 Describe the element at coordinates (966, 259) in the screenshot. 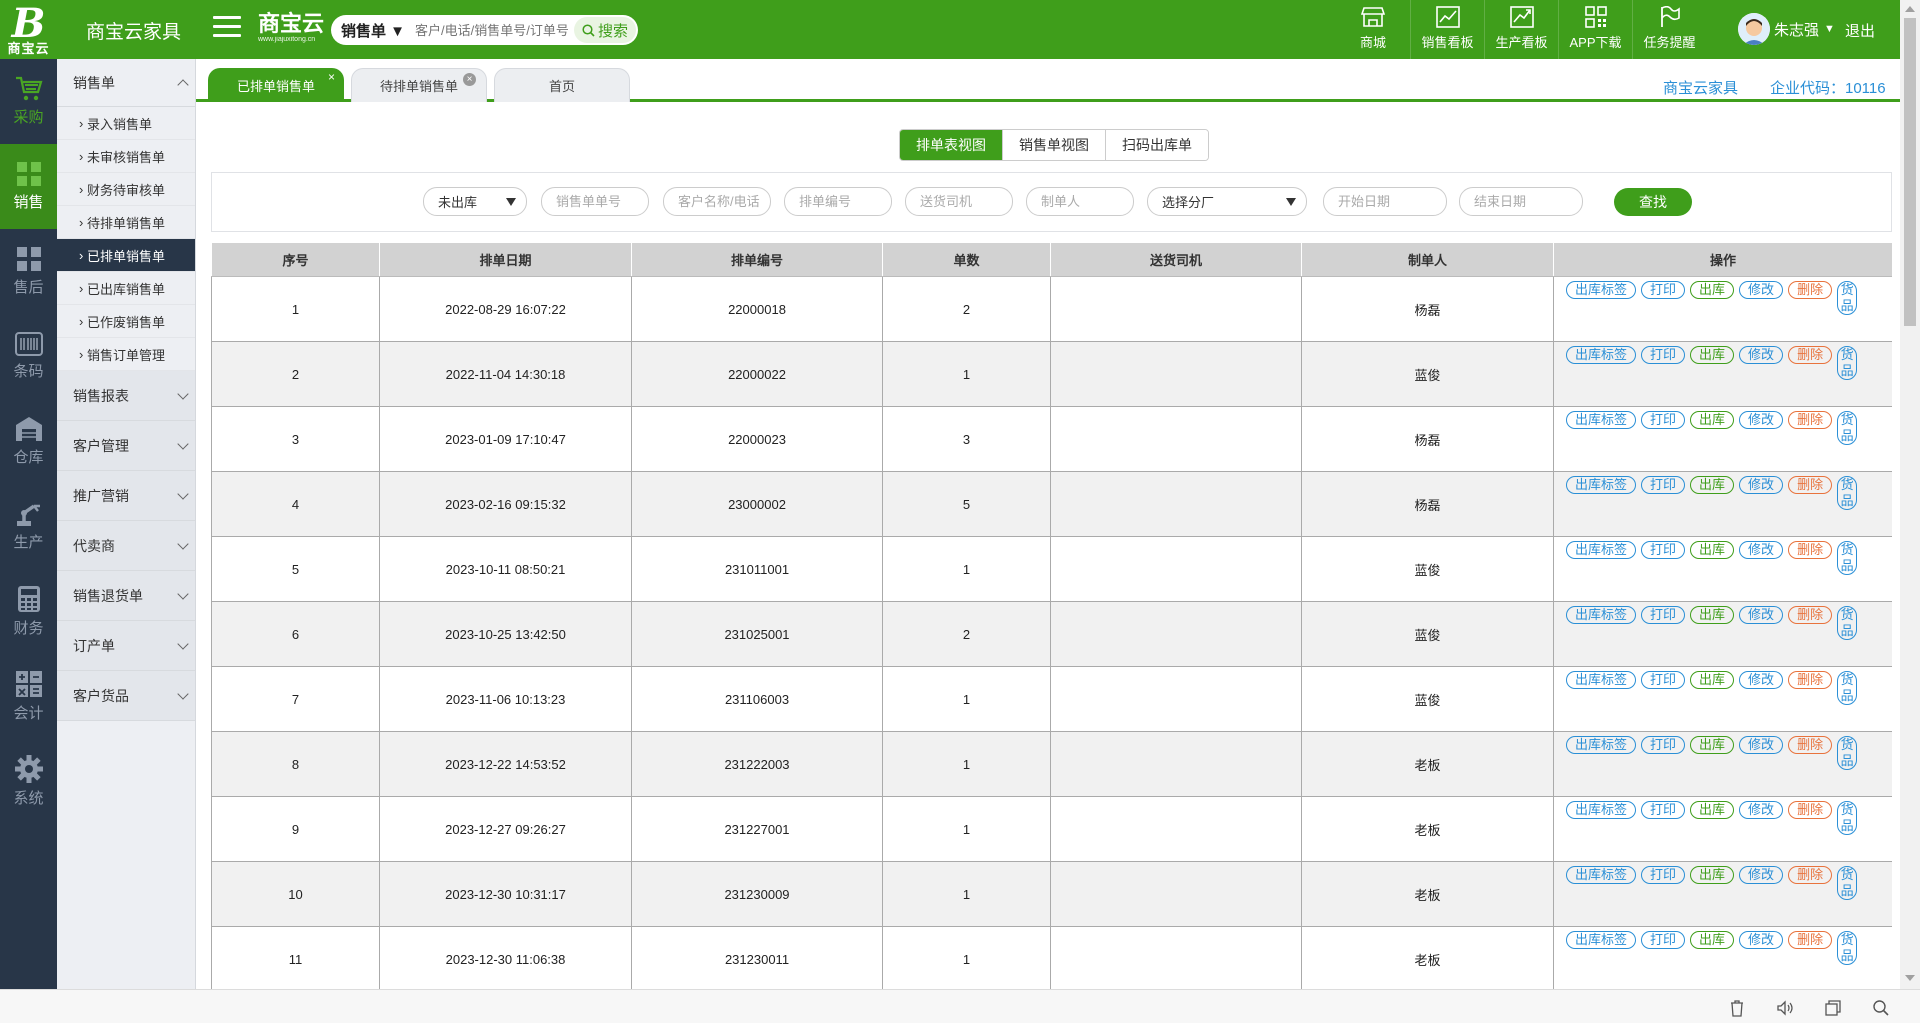

I see `col-header-count: 单数` at that location.